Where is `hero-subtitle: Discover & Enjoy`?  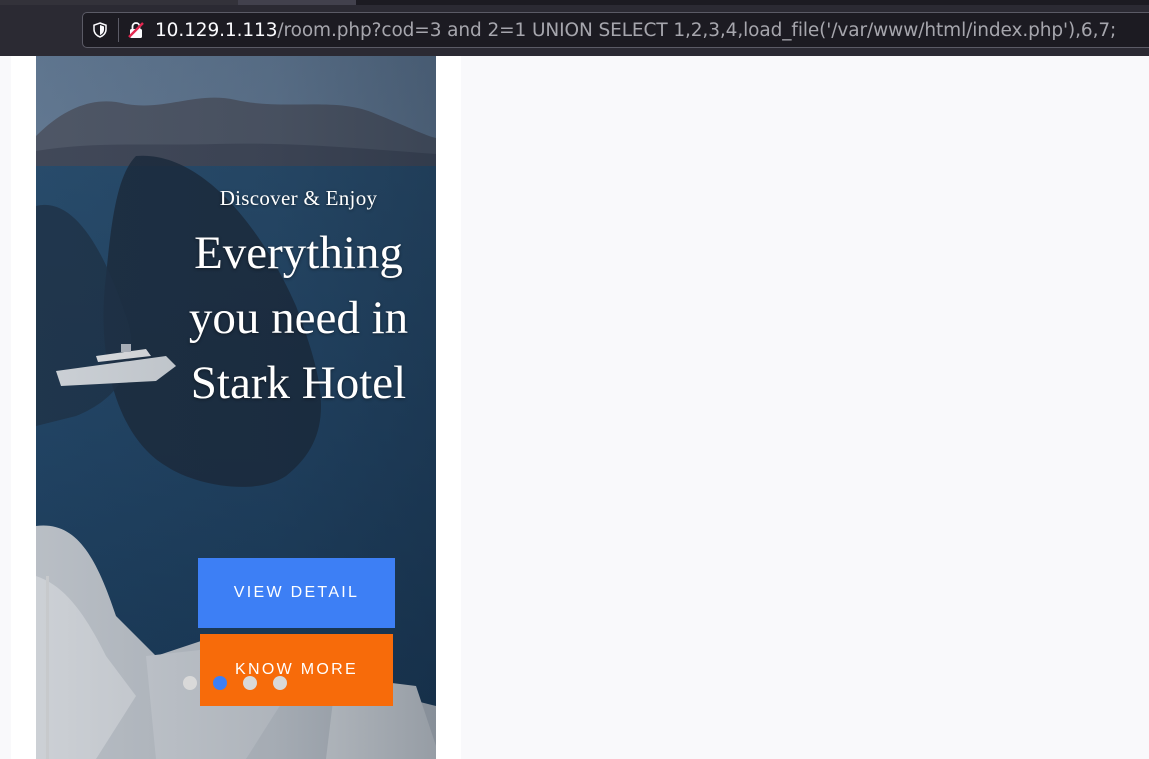
hero-subtitle: Discover & Enjoy is located at coordinates (298, 198).